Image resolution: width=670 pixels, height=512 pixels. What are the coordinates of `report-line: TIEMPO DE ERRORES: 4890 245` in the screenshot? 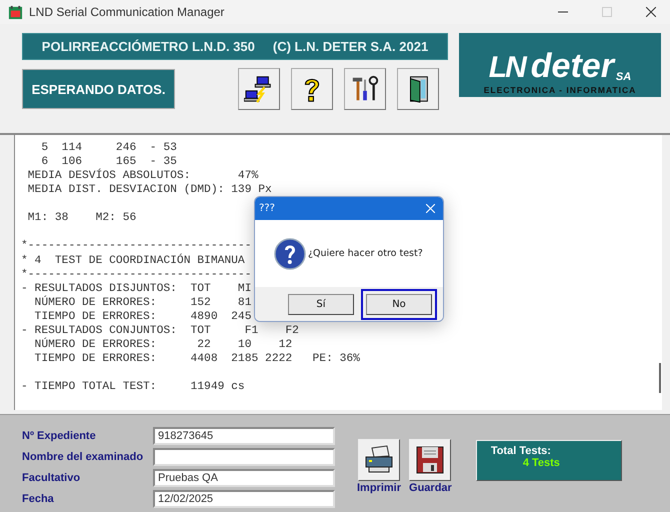 It's located at (143, 317).